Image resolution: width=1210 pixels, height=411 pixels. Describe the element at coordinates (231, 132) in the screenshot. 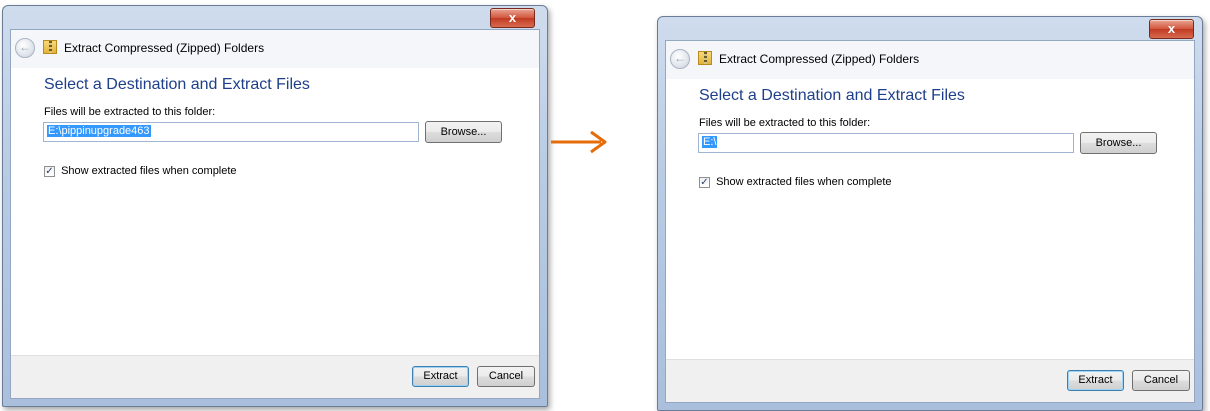

I see `destination-path-input: E:\pippinupgrade463` at that location.